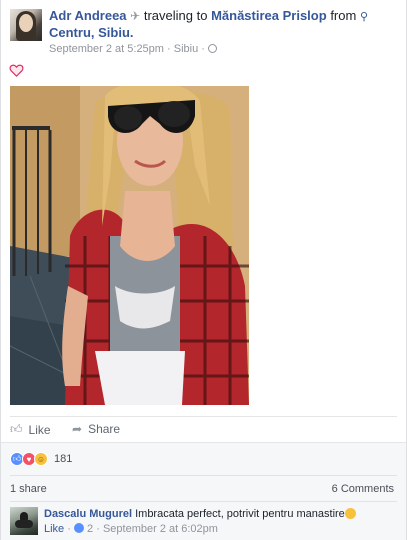  I want to click on comment-like-icon, so click(78, 528).